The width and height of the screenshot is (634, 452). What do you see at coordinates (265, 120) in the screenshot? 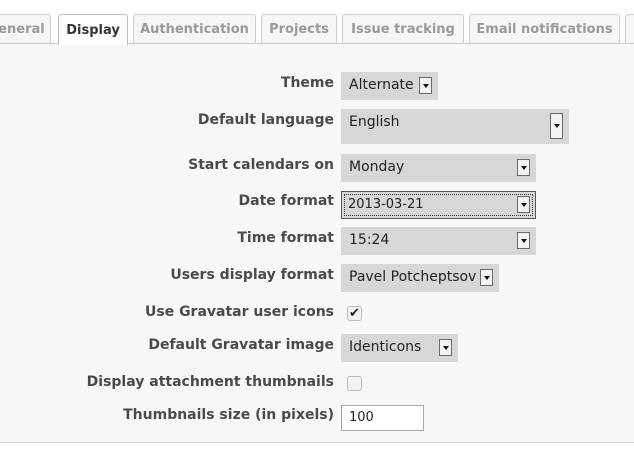
I see `default-language-label: Default language` at bounding box center [265, 120].